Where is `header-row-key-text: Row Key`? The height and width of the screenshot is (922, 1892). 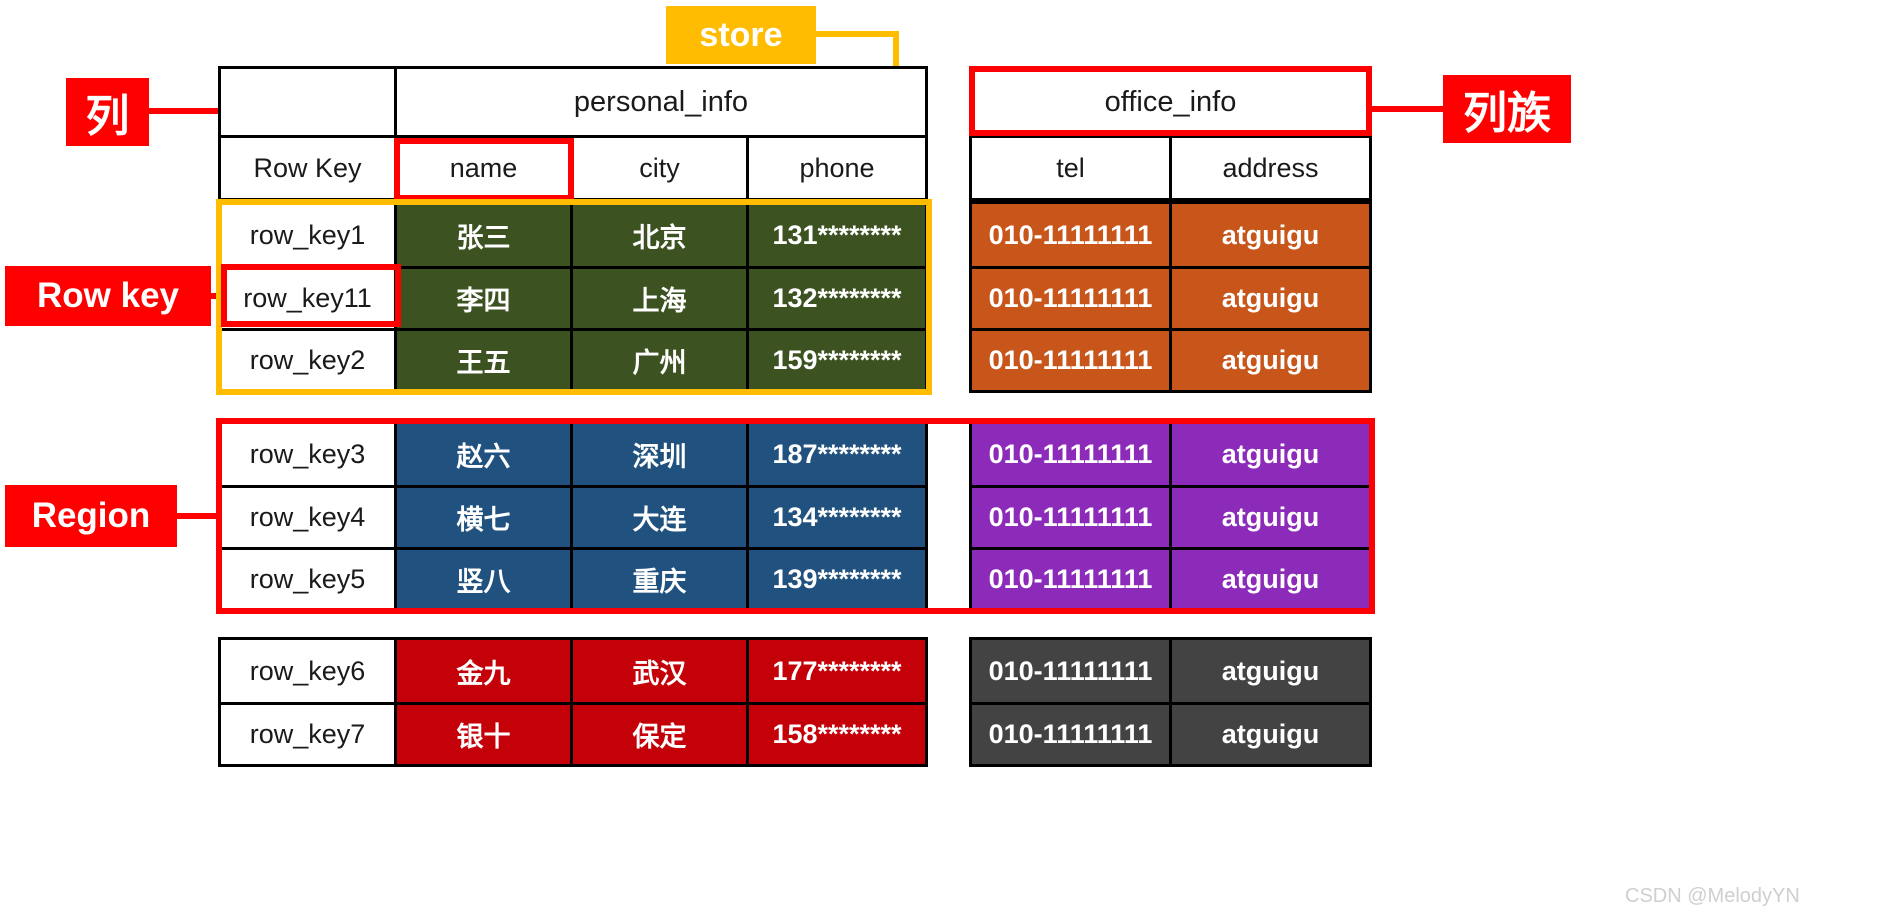
header-row-key-text: Row Key is located at coordinates (307, 167).